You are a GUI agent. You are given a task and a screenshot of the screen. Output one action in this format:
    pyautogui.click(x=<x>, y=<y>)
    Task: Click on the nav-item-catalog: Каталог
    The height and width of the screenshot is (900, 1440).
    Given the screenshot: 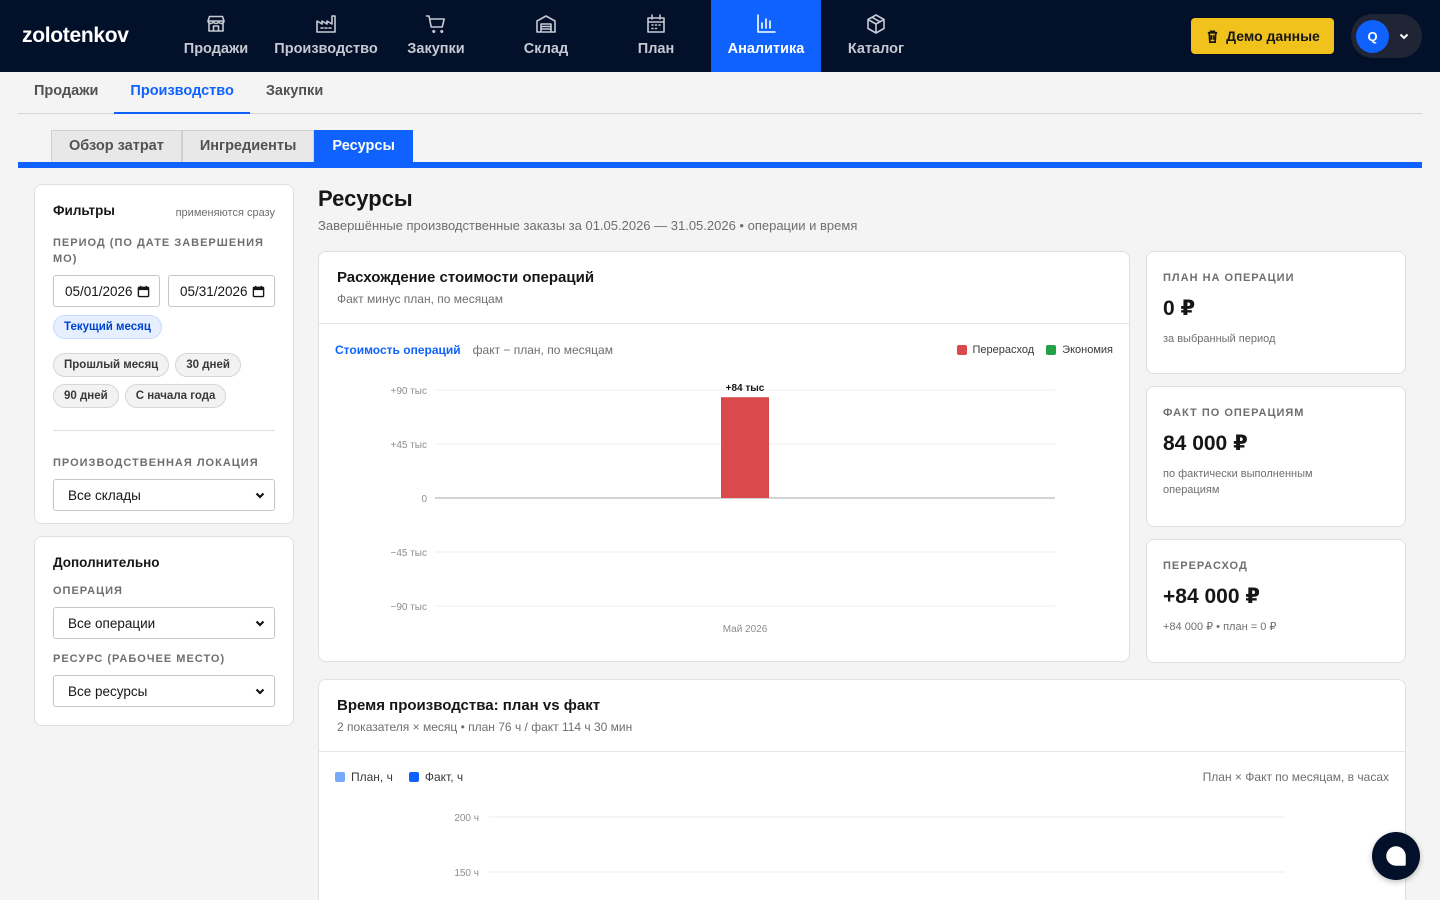 What is the action you would take?
    pyautogui.click(x=876, y=36)
    